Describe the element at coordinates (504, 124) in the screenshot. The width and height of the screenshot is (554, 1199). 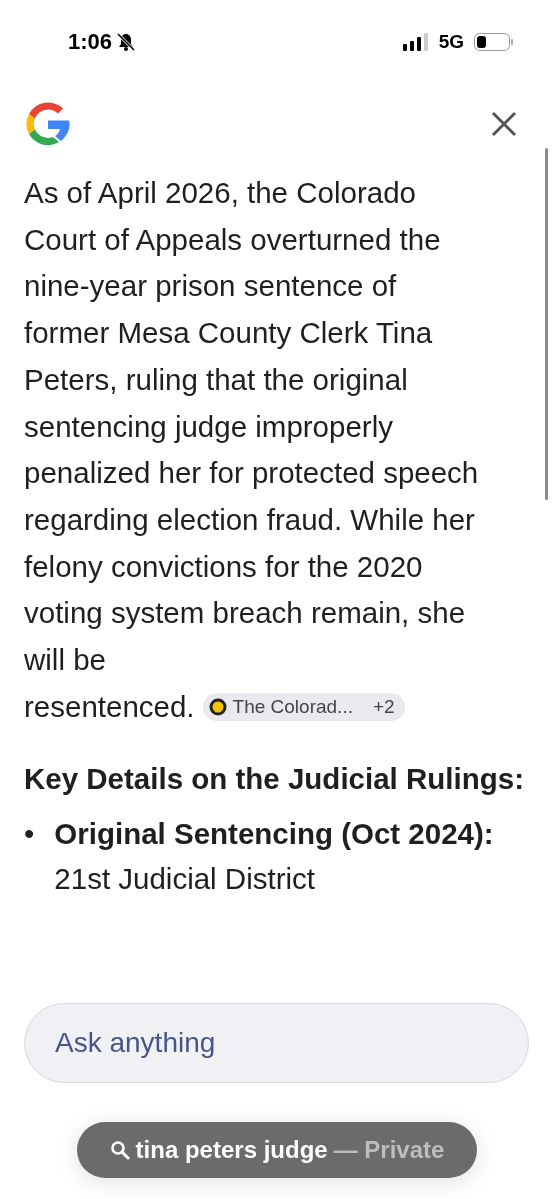
I see `close-button` at that location.